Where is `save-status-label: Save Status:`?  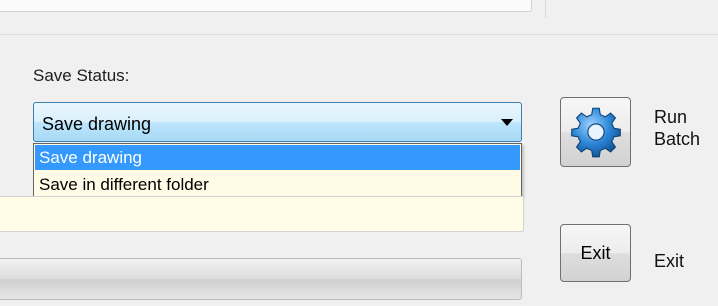 save-status-label: Save Status: is located at coordinates (81, 75).